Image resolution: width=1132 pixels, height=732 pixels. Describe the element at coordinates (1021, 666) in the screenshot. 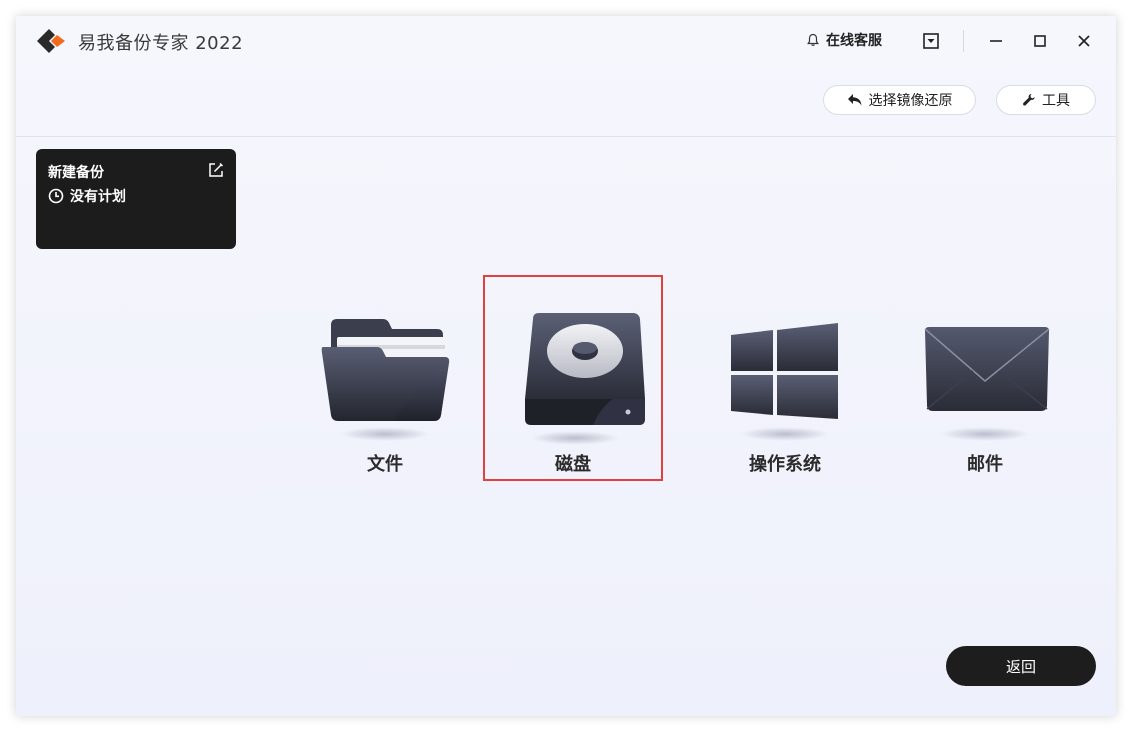

I see `return-button: 返回` at that location.